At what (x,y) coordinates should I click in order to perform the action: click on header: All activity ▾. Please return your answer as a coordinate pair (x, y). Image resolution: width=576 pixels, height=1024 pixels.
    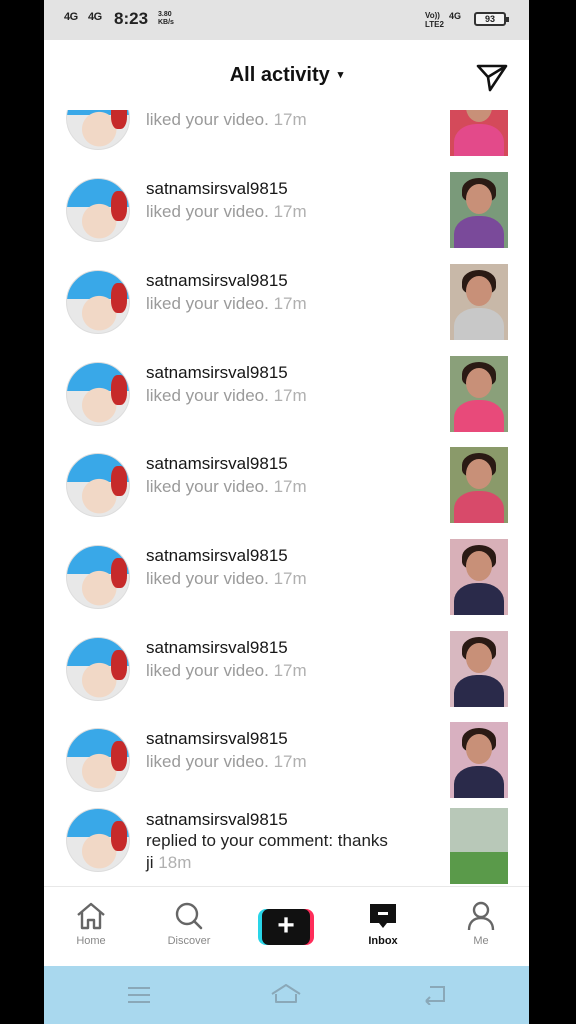
    Looking at the image, I should click on (286, 75).